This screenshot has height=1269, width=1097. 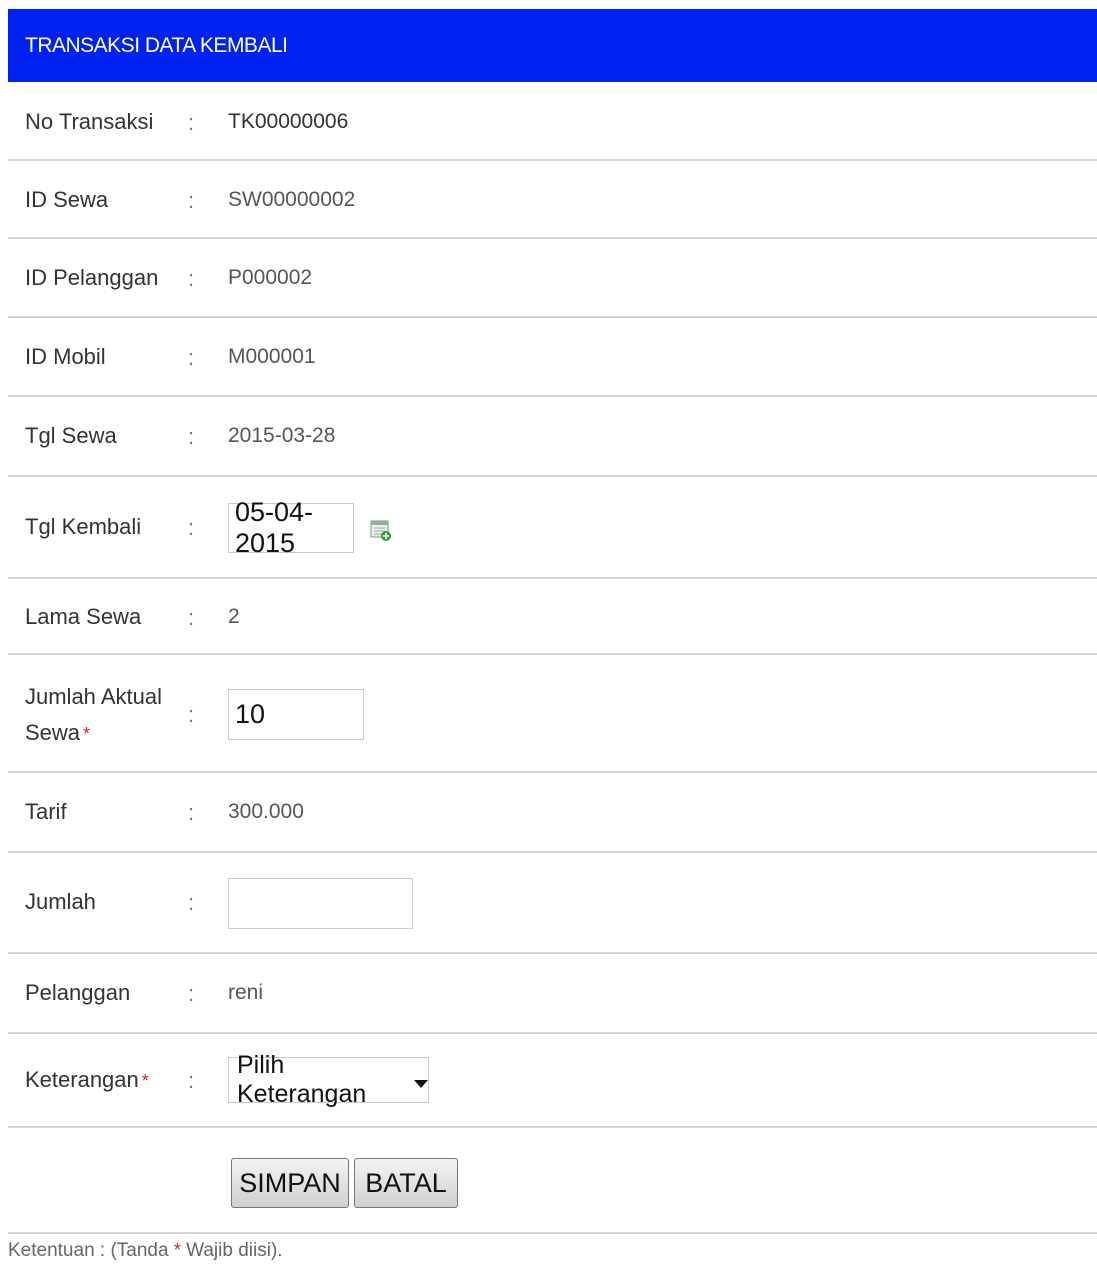 What do you see at coordinates (91, 1250) in the screenshot?
I see `footnote-prefix: Ketentuan : (Tanda` at bounding box center [91, 1250].